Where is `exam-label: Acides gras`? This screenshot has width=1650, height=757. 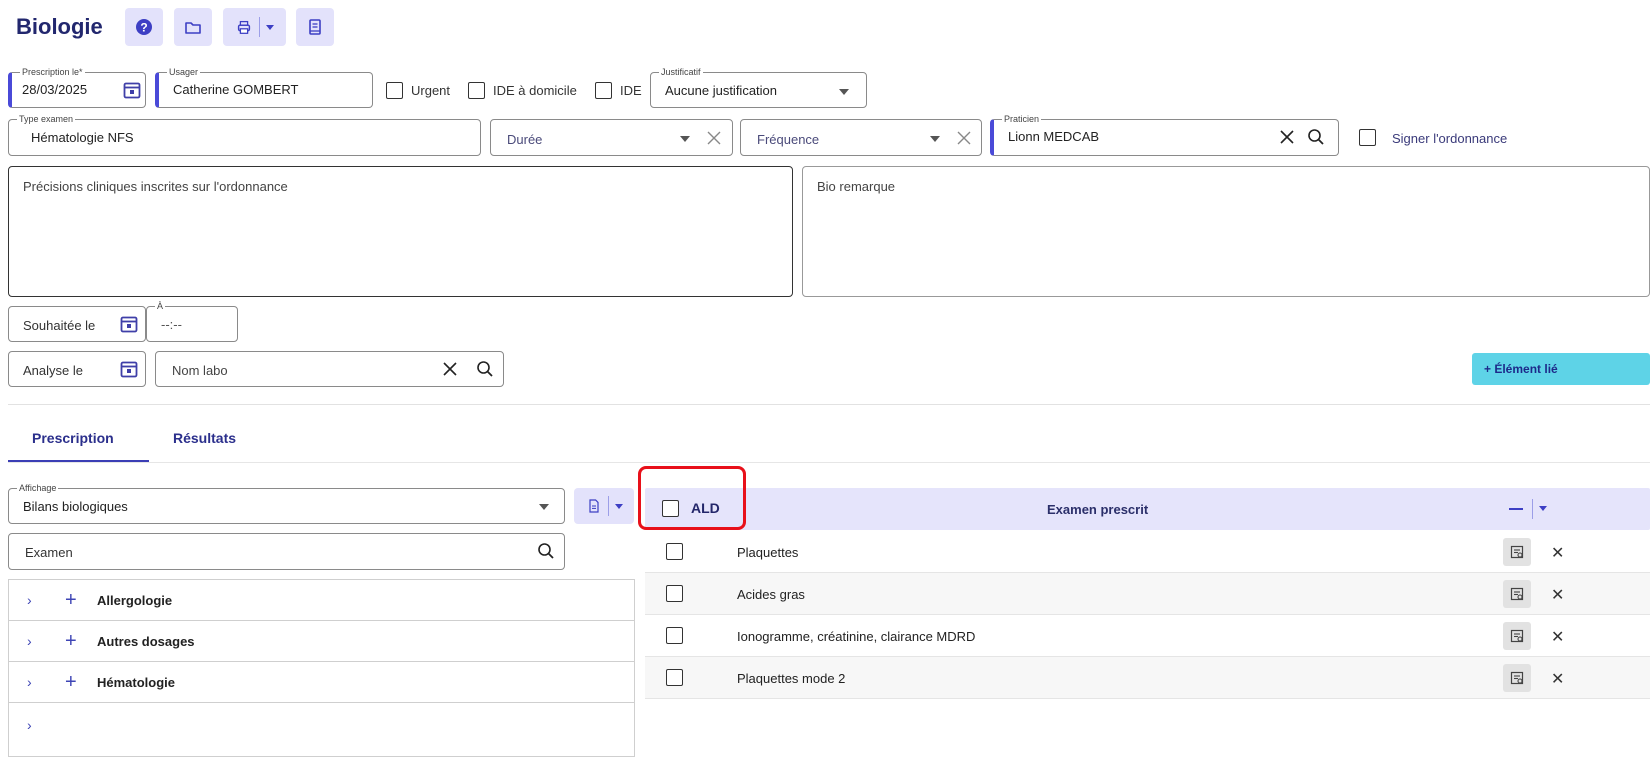
exam-label: Acides gras is located at coordinates (771, 594).